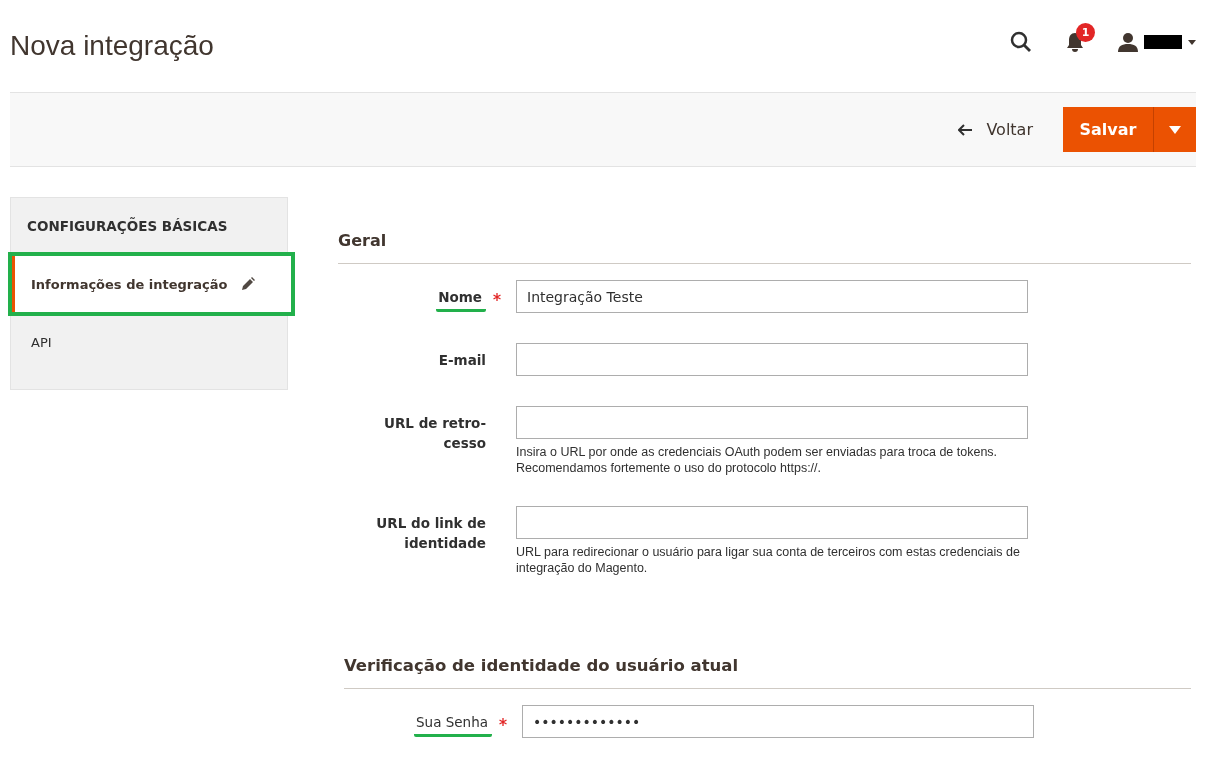 This screenshot has height=773, width=1212. What do you see at coordinates (1128, 42) in the screenshot?
I see `user-icon` at bounding box center [1128, 42].